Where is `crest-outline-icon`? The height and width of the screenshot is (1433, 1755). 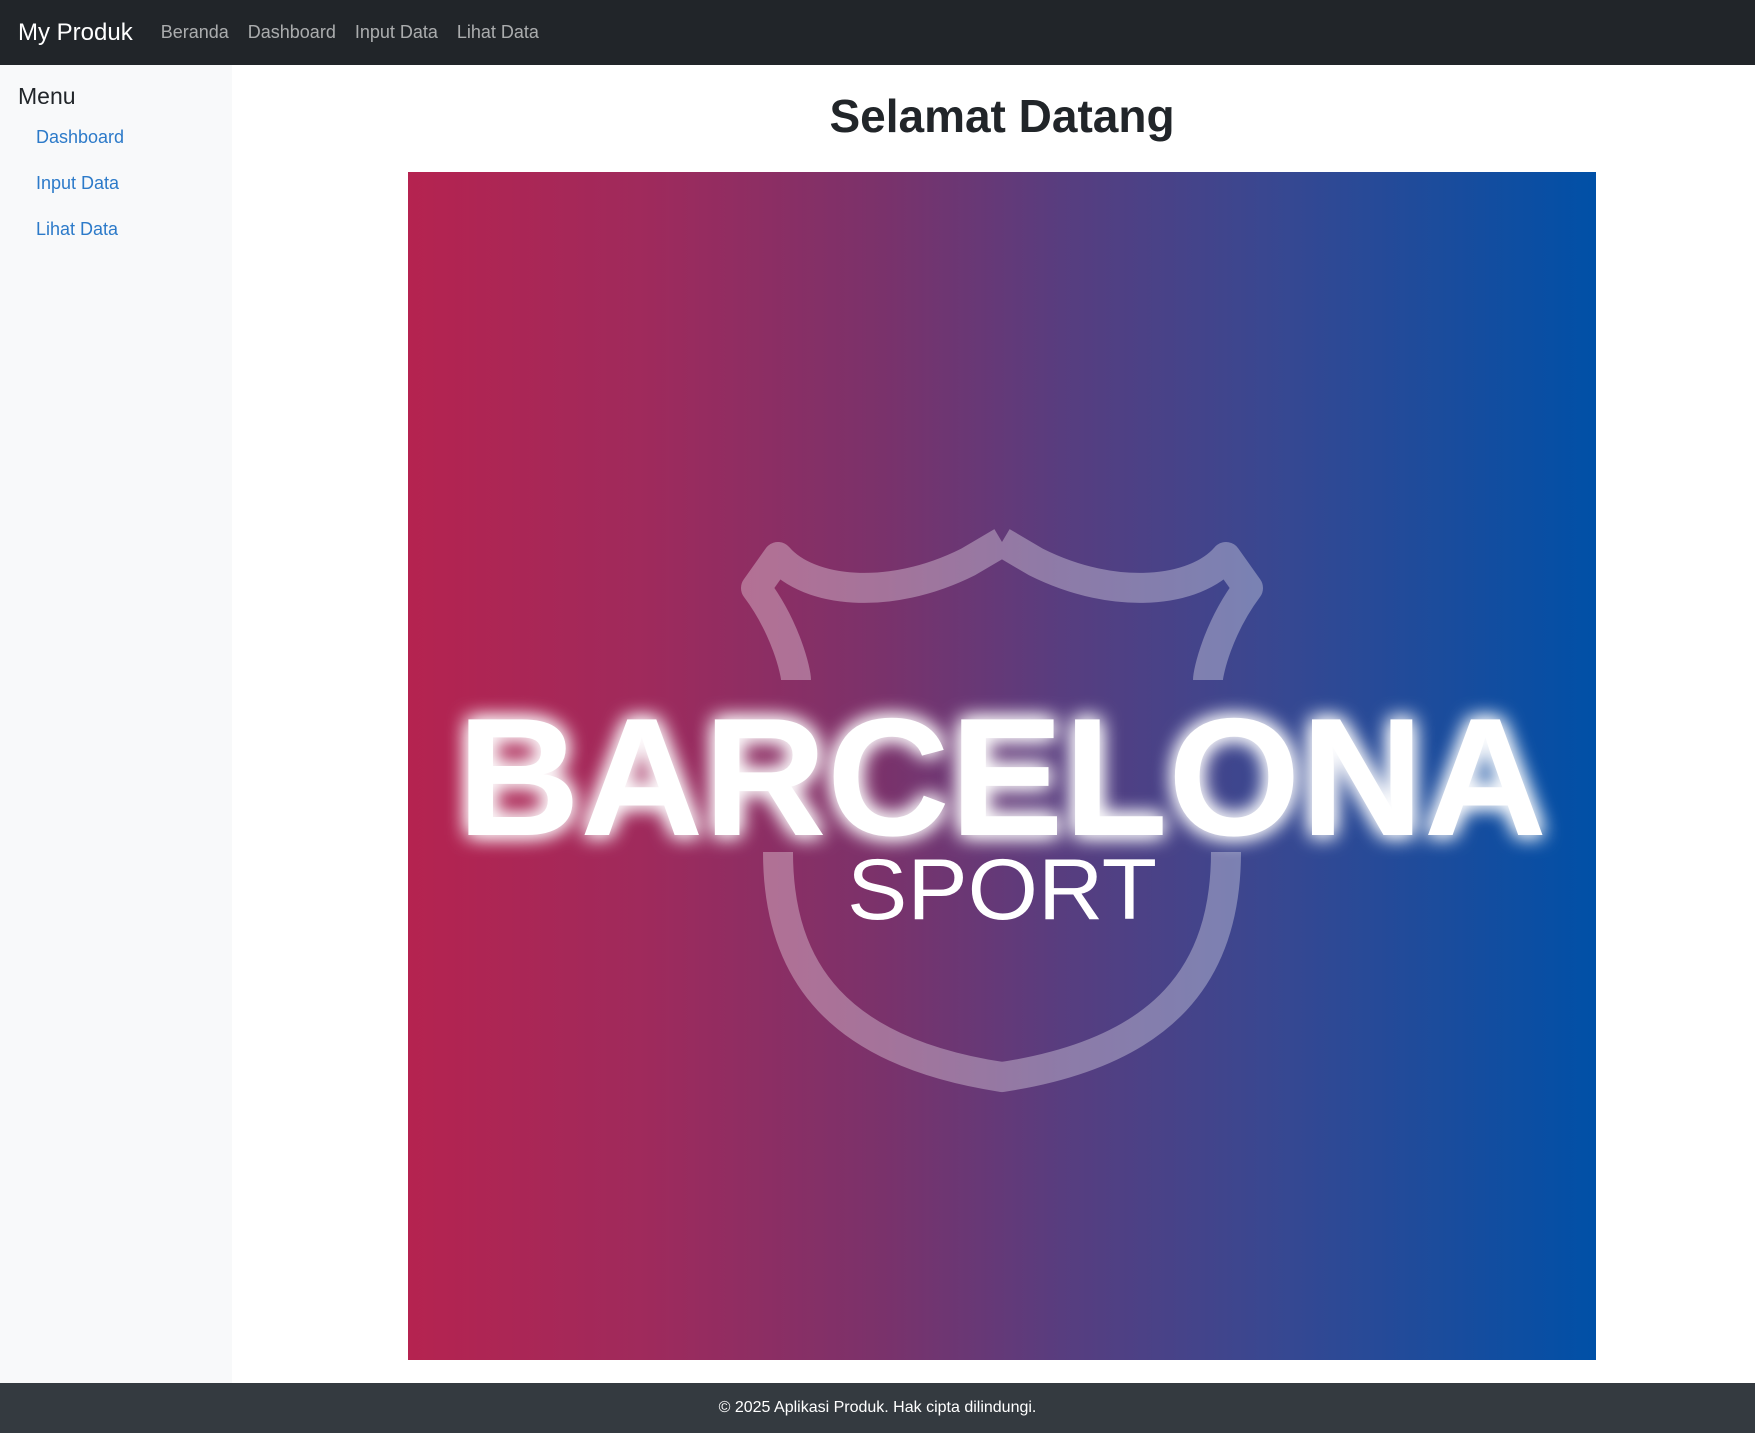
crest-outline-icon is located at coordinates (1002, 605).